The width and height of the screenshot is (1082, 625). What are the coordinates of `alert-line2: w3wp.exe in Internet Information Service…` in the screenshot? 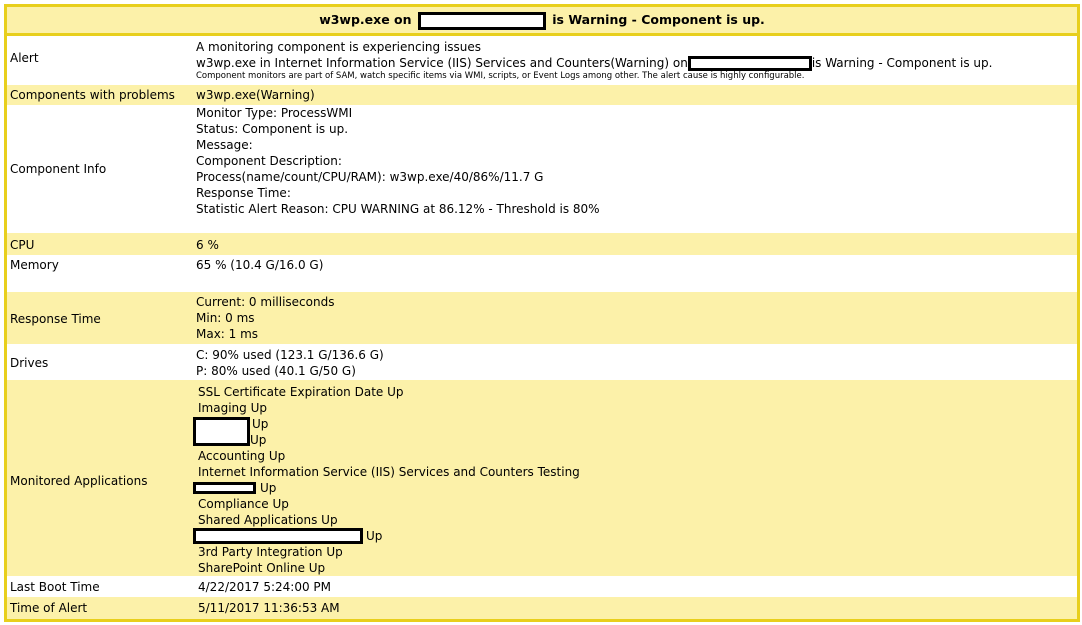 It's located at (594, 63).